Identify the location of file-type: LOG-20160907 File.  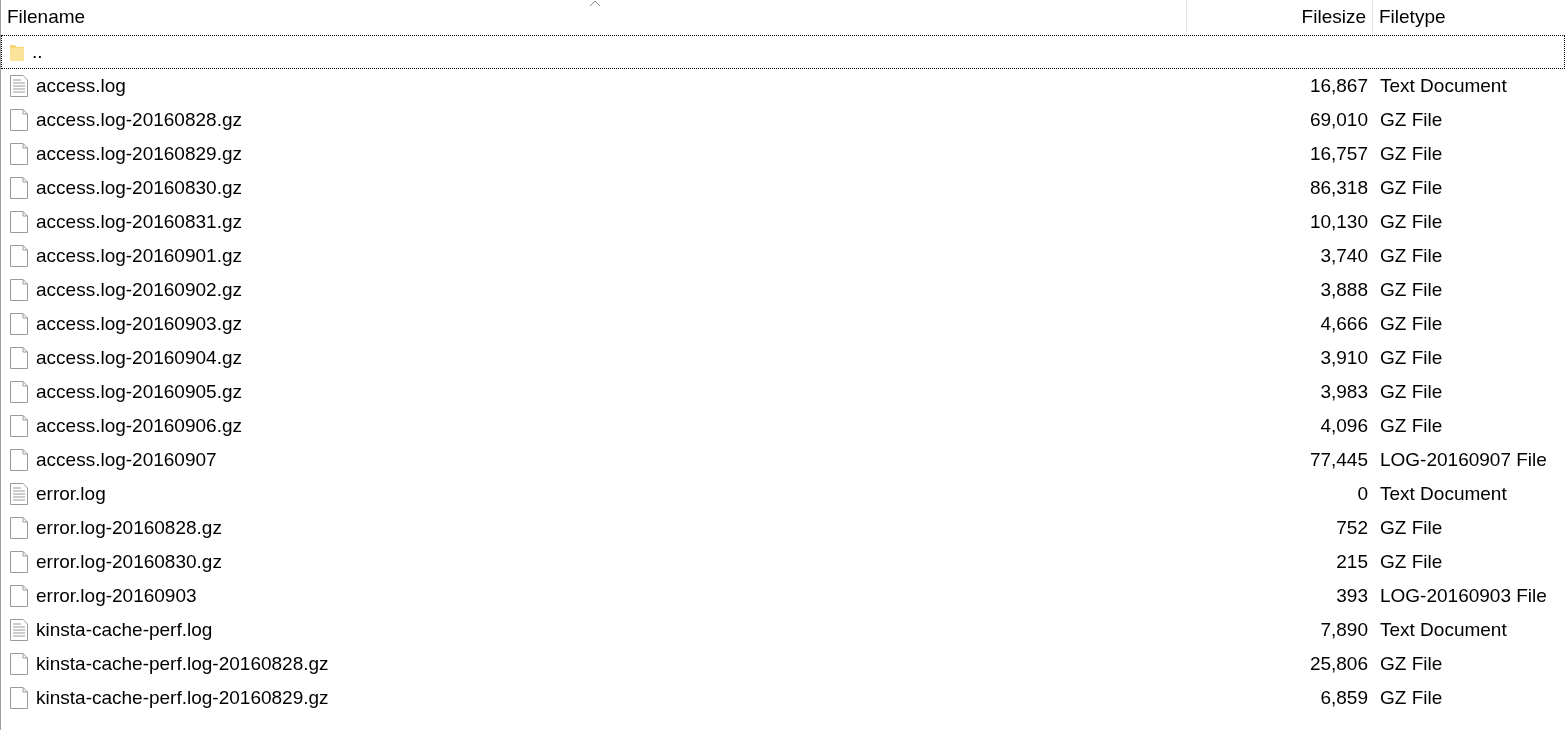
(1463, 459).